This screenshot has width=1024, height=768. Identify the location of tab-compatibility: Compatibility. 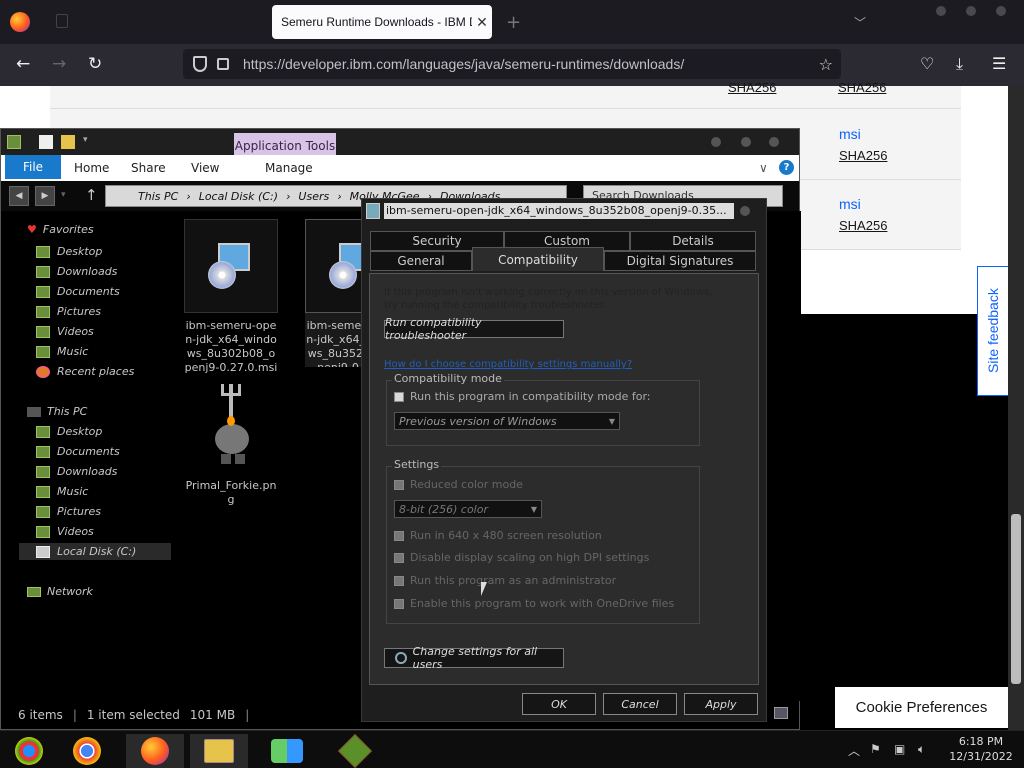
(538, 259).